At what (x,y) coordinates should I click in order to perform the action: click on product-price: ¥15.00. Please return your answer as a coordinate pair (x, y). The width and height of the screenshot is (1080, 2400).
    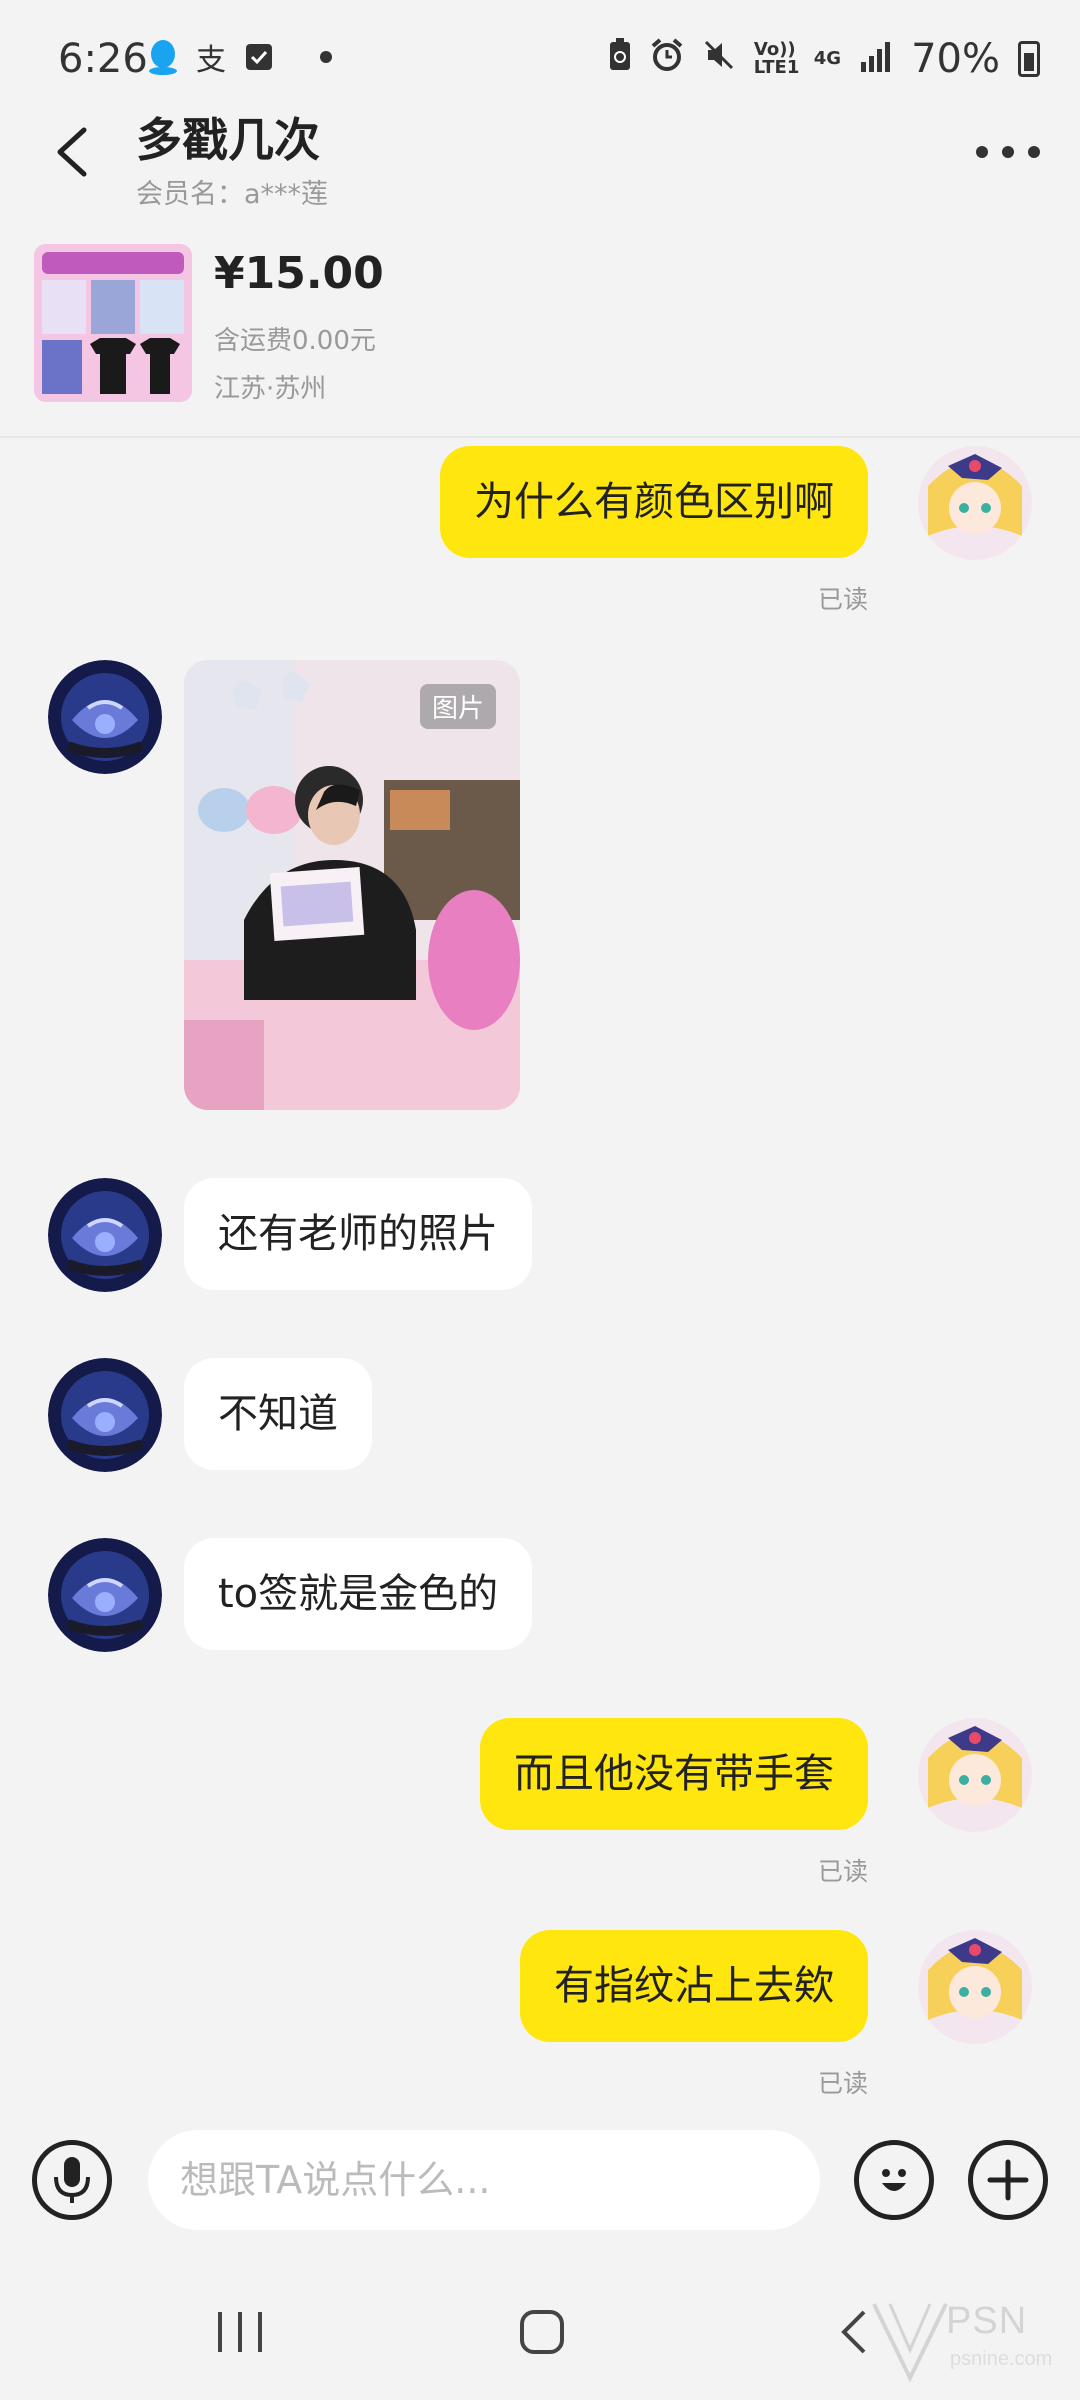
    Looking at the image, I should click on (299, 273).